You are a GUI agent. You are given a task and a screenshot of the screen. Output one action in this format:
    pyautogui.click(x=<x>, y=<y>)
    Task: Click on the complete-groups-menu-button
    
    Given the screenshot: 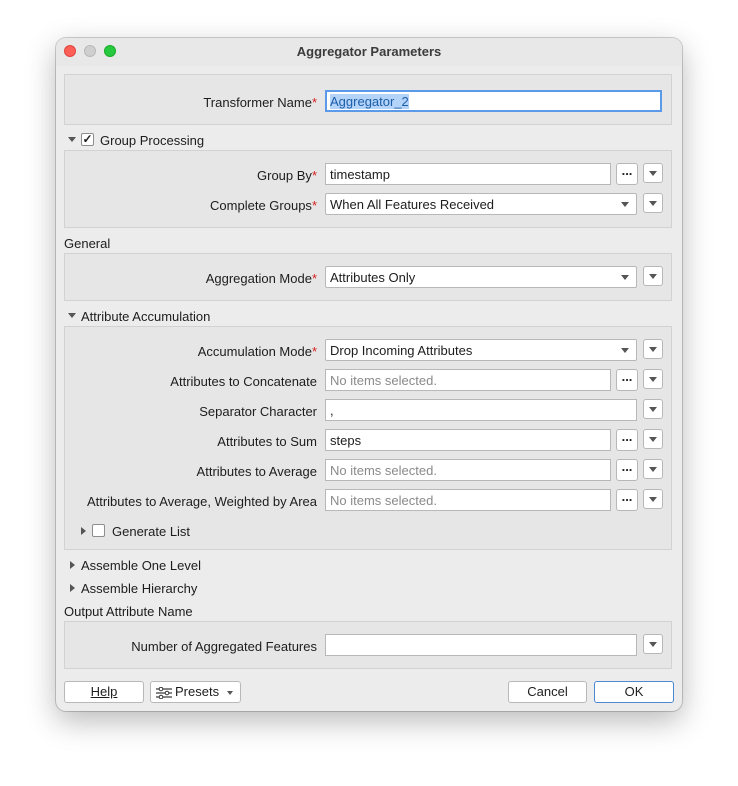 What is the action you would take?
    pyautogui.click(x=653, y=203)
    